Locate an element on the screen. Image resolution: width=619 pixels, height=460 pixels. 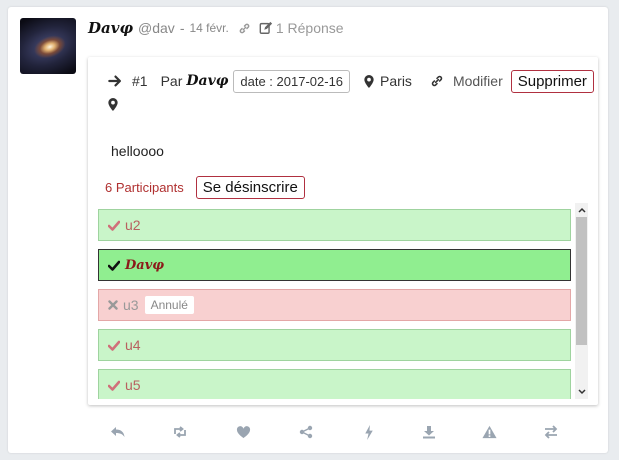
post-header: Davφ @dav - 14 févr. 1 Réponse is located at coordinates (216, 28).